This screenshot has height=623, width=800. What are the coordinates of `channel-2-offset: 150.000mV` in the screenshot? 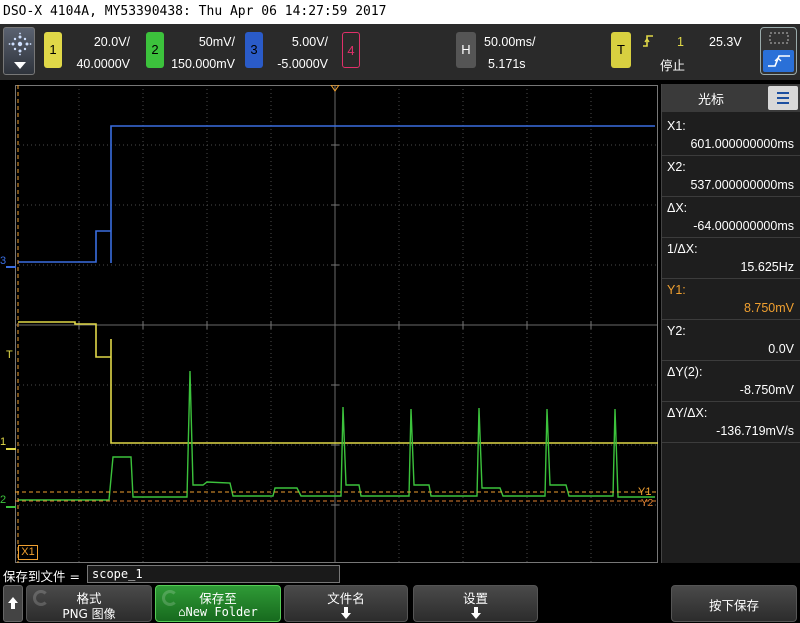 It's located at (203, 64).